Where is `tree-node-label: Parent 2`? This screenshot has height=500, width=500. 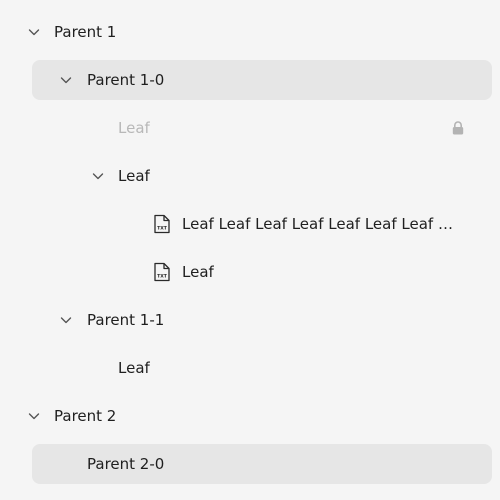
tree-node-label: Parent 2 is located at coordinates (85, 416).